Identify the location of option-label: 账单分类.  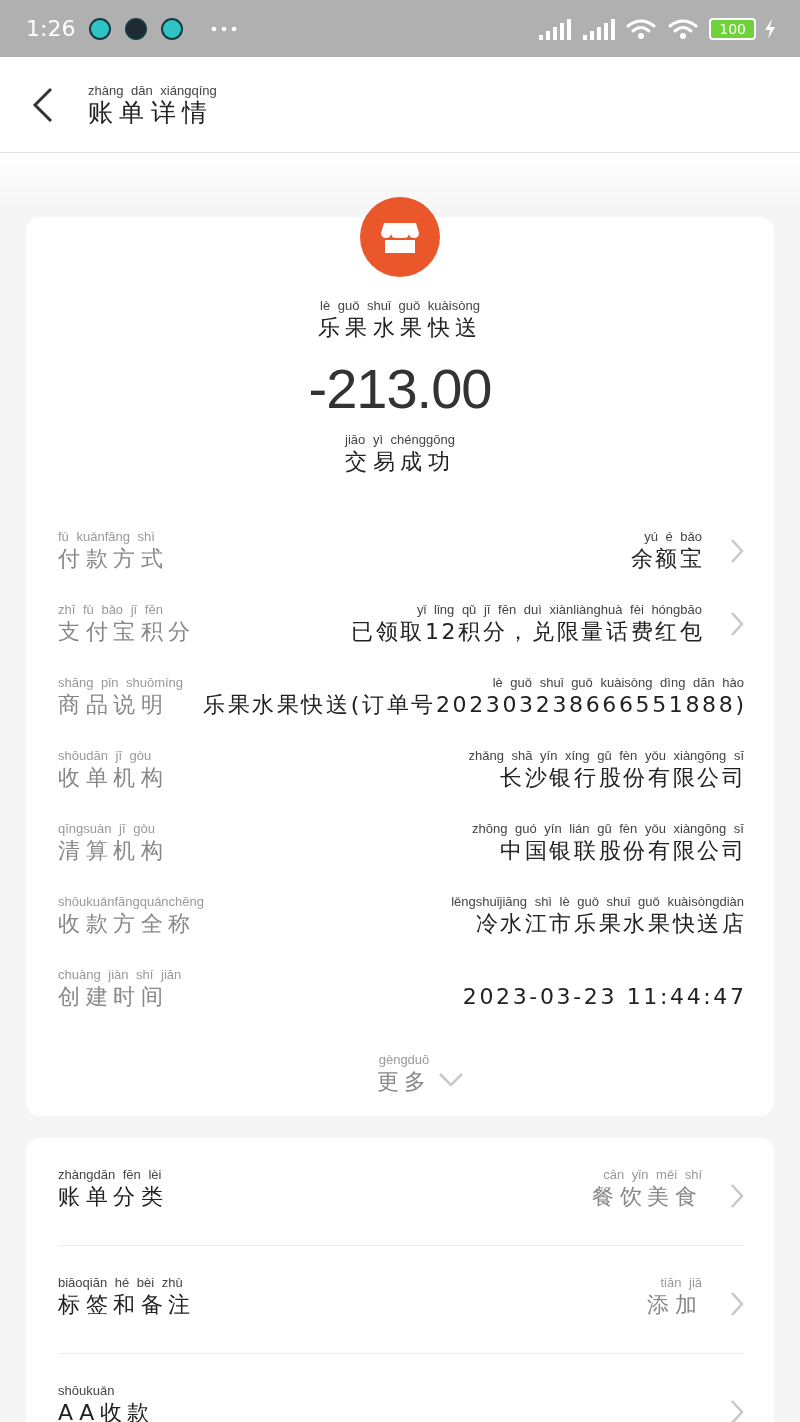
(113, 1197).